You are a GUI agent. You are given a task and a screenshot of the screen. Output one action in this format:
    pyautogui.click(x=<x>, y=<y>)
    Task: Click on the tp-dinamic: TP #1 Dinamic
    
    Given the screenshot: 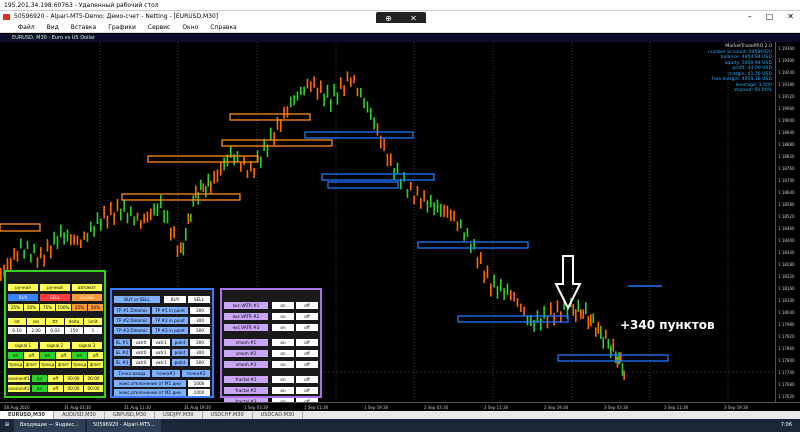 What is the action you would take?
    pyautogui.click(x=132, y=310)
    